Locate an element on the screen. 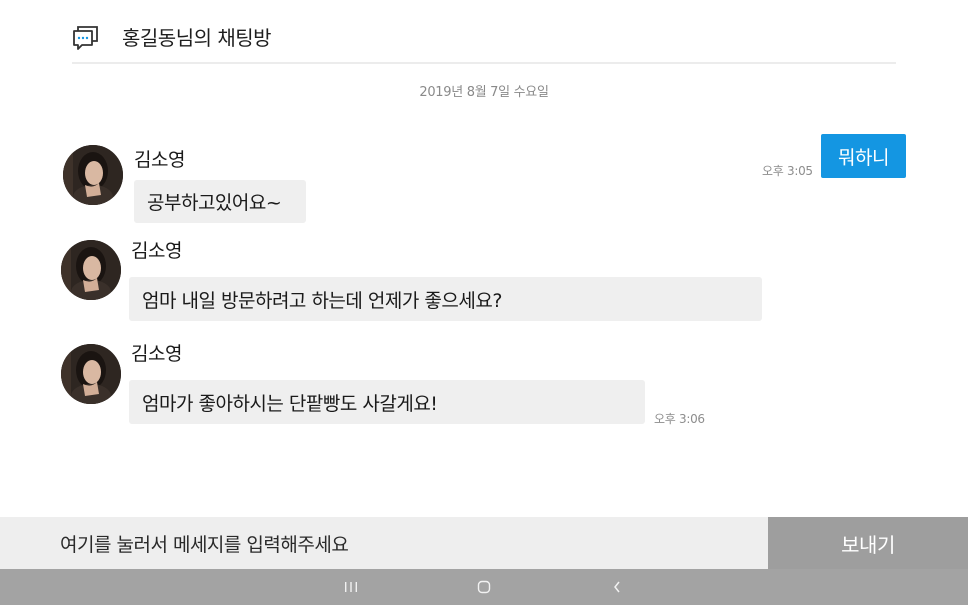  message-bubble: 공부하고있어요~ is located at coordinates (220, 201).